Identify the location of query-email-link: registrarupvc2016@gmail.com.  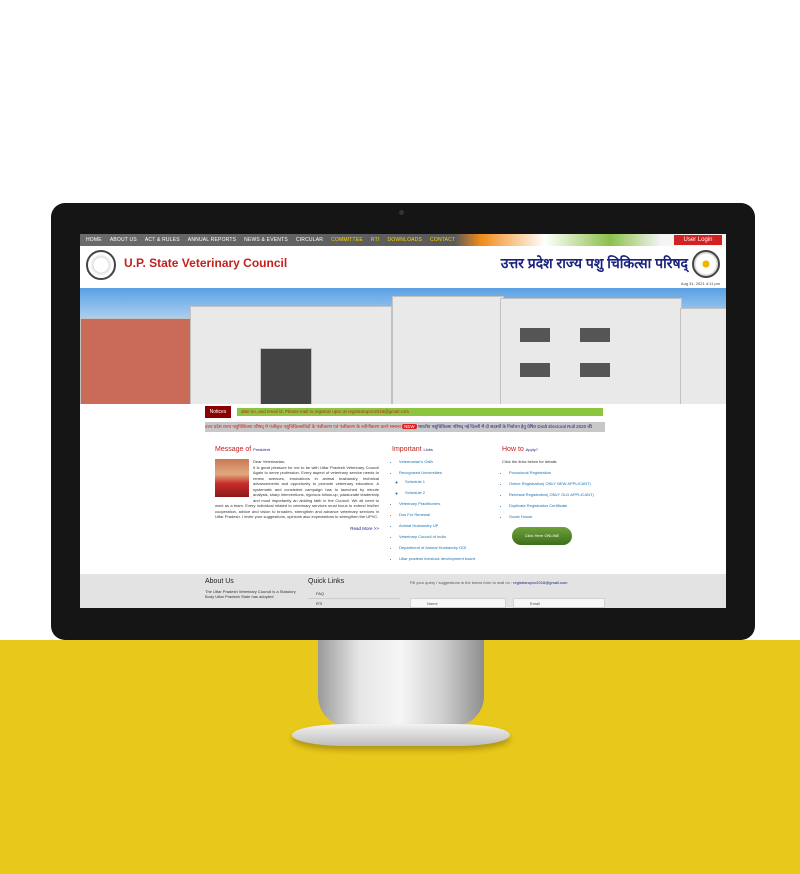
(540, 582).